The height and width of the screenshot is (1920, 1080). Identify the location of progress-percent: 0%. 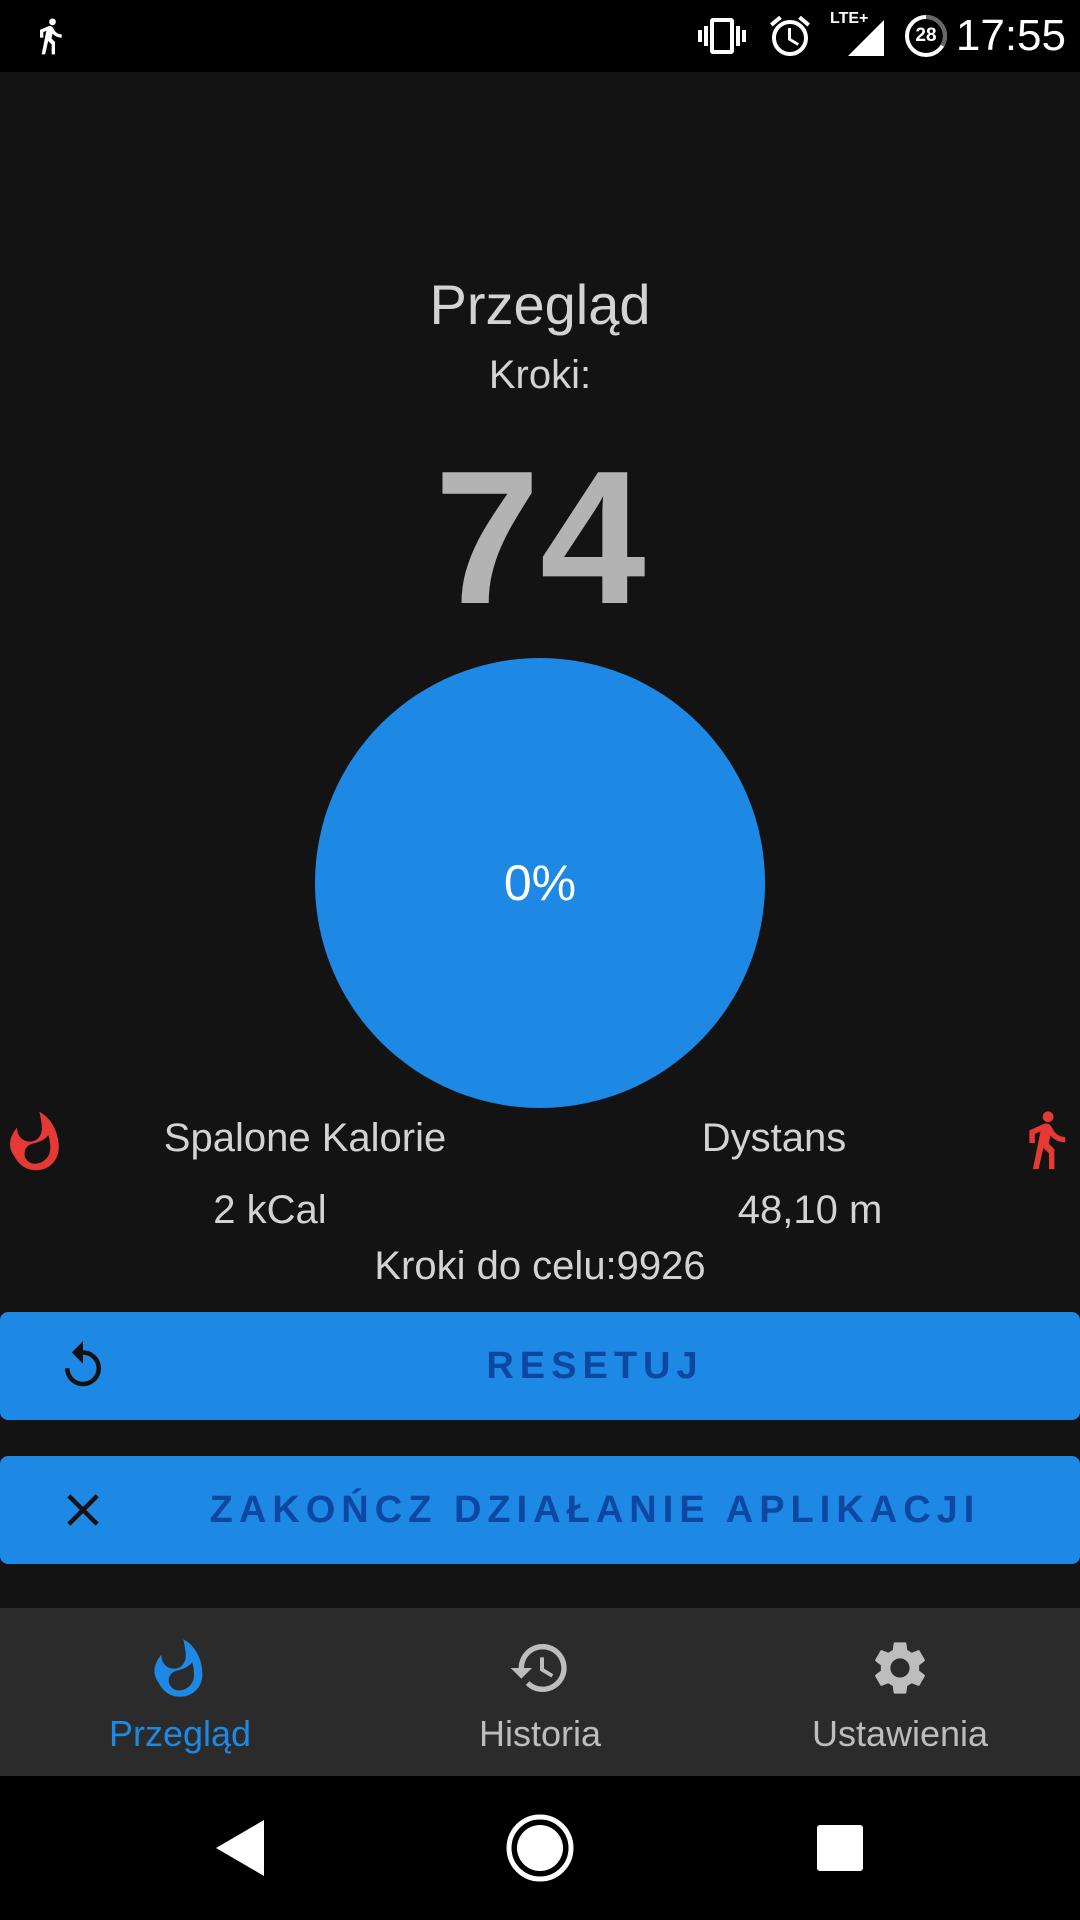
(540, 883).